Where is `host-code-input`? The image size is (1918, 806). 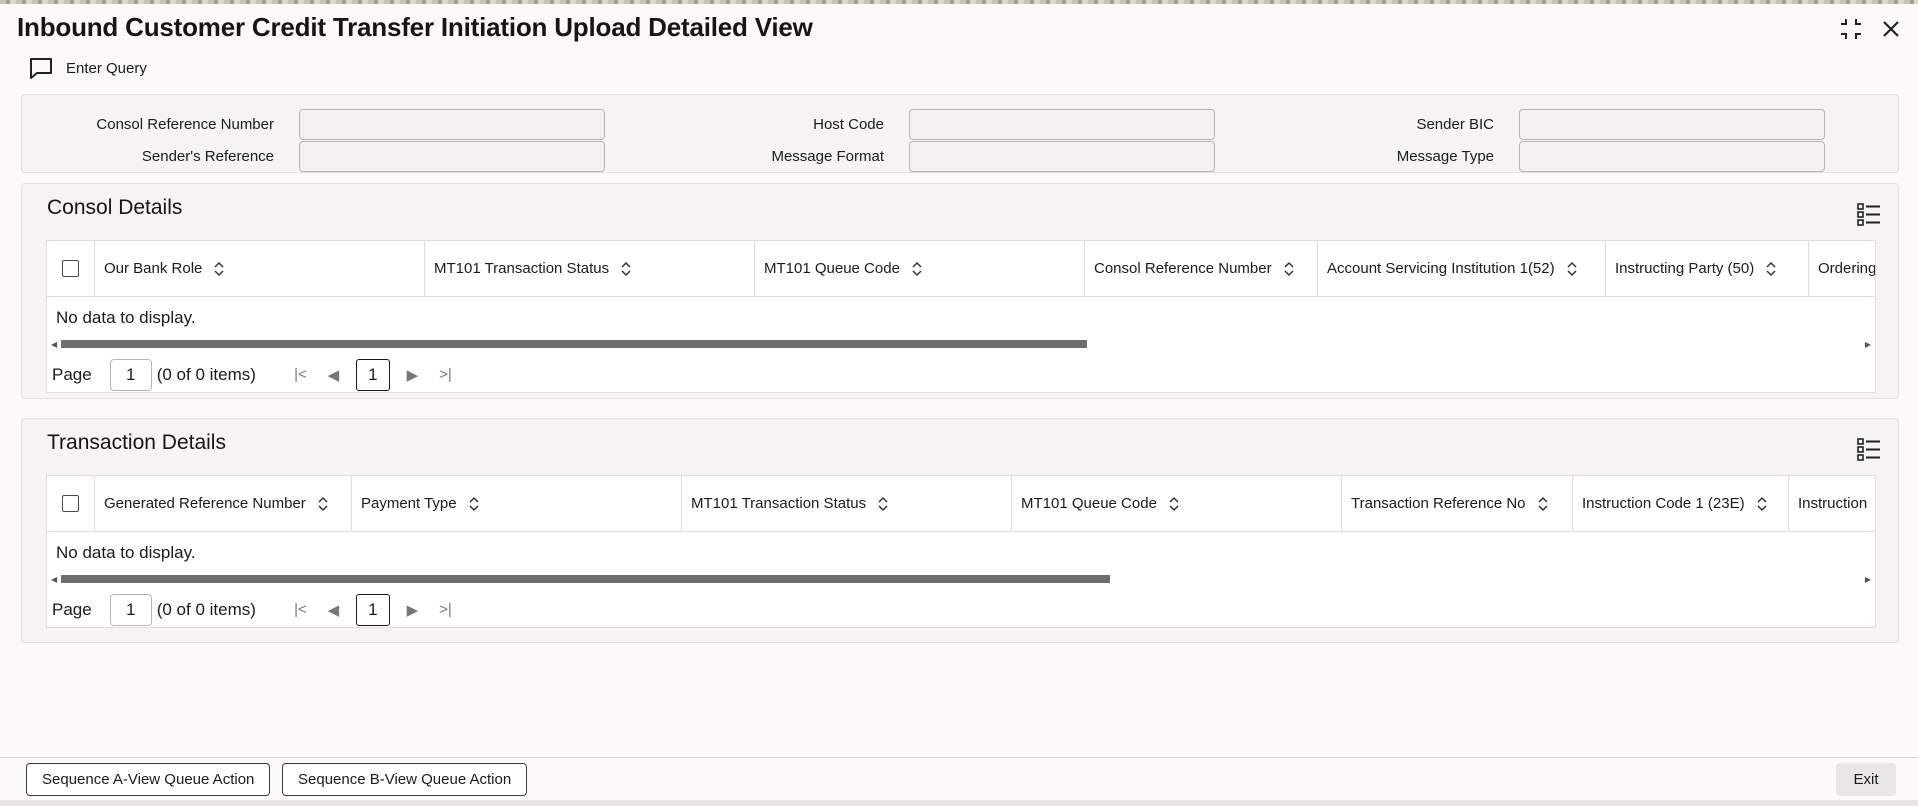
host-code-input is located at coordinates (1062, 124).